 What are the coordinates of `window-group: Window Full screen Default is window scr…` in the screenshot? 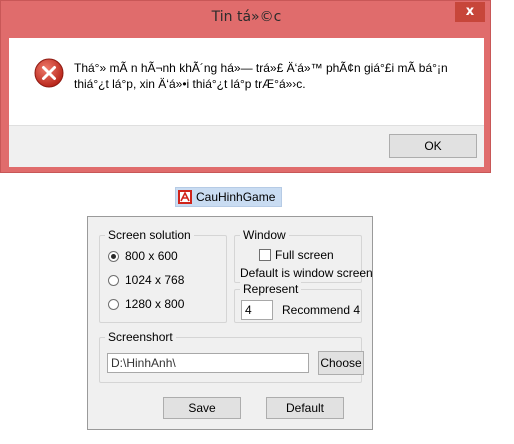 It's located at (303, 255).